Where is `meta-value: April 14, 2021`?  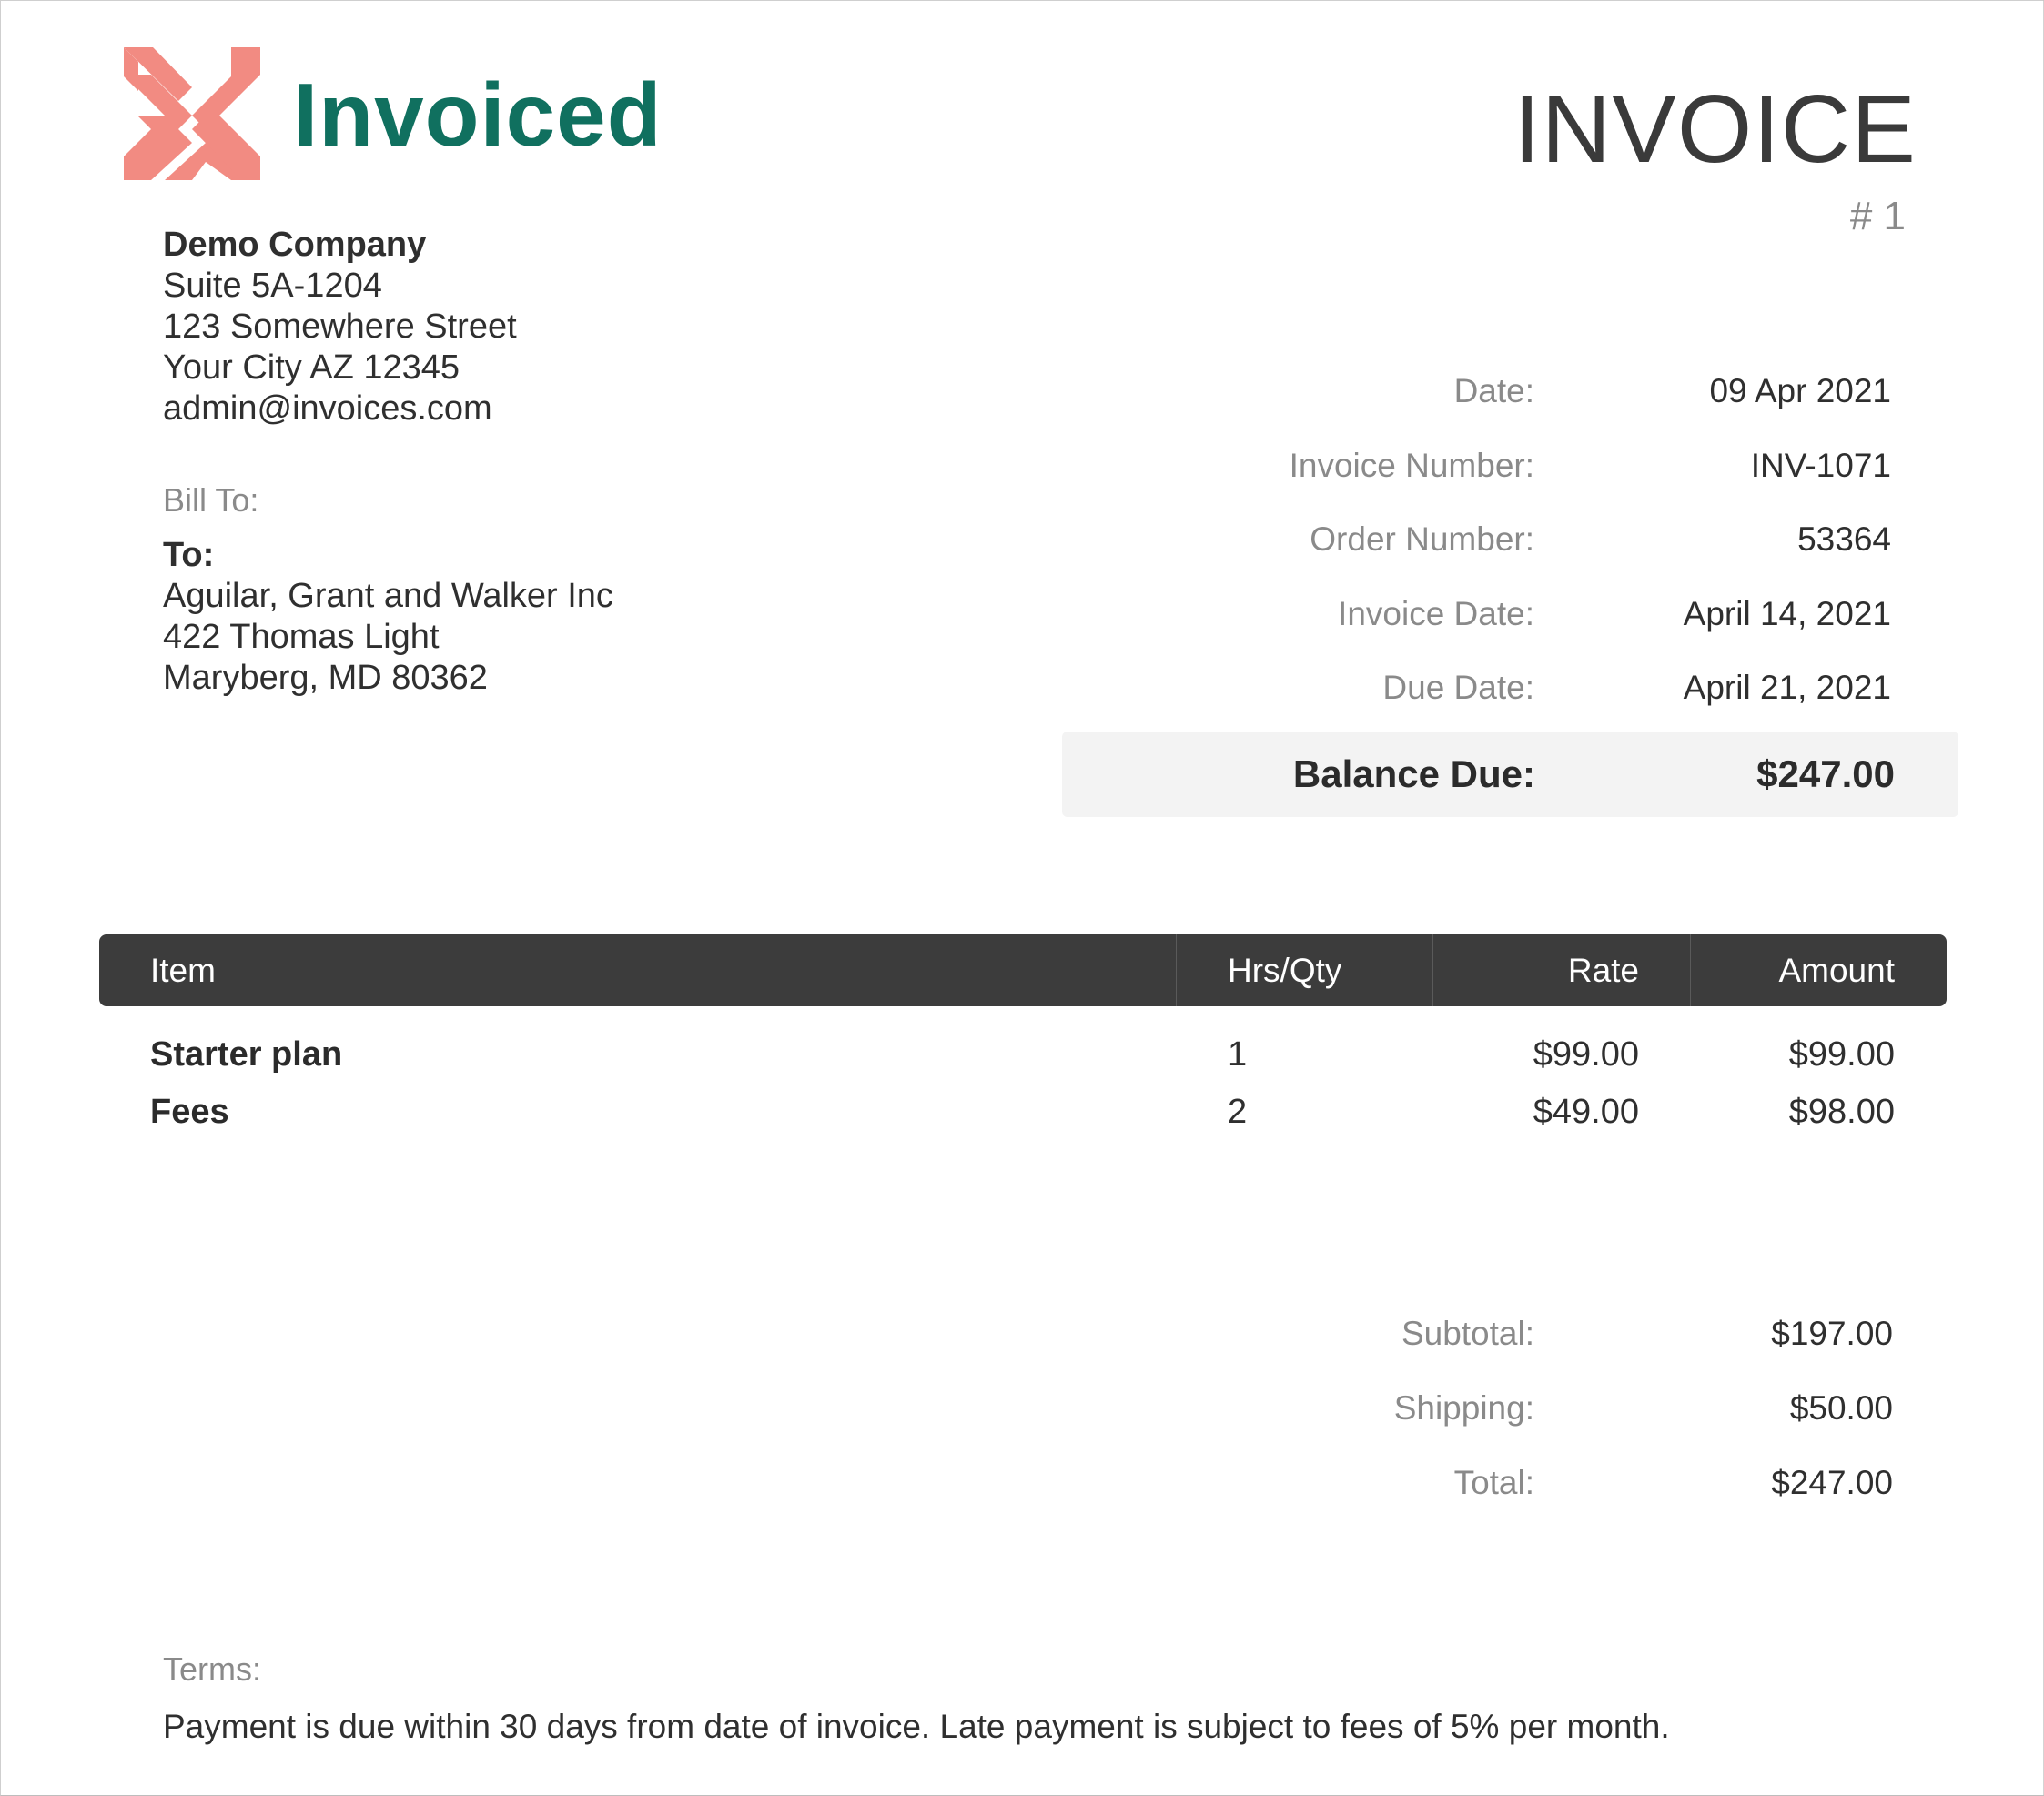
meta-value: April 14, 2021 is located at coordinates (1787, 613).